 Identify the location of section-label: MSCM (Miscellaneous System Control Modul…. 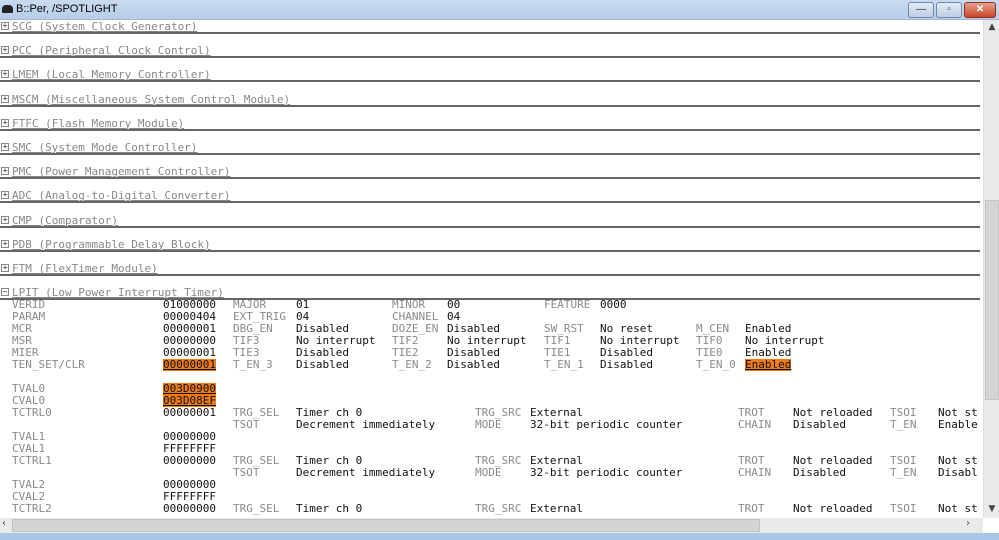
(151, 99).